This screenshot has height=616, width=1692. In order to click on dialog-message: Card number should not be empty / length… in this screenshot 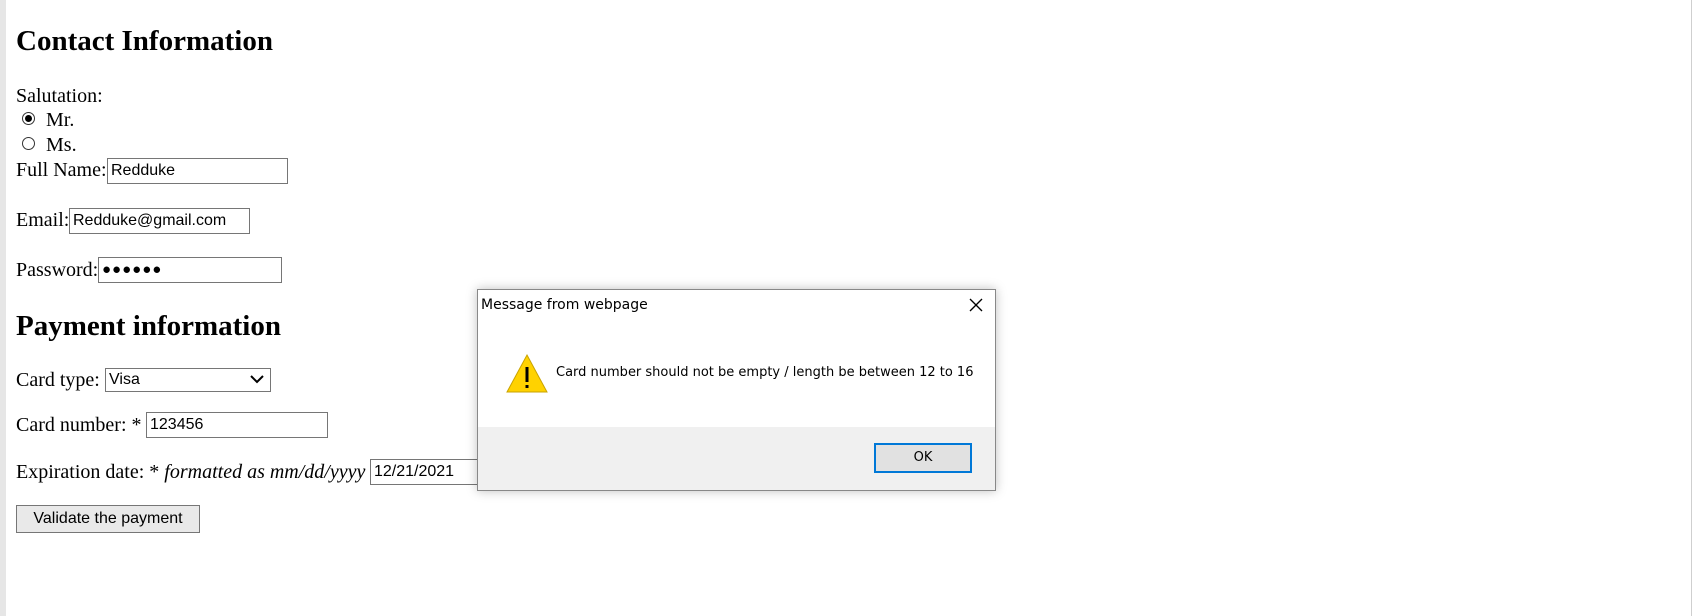, I will do `click(765, 372)`.